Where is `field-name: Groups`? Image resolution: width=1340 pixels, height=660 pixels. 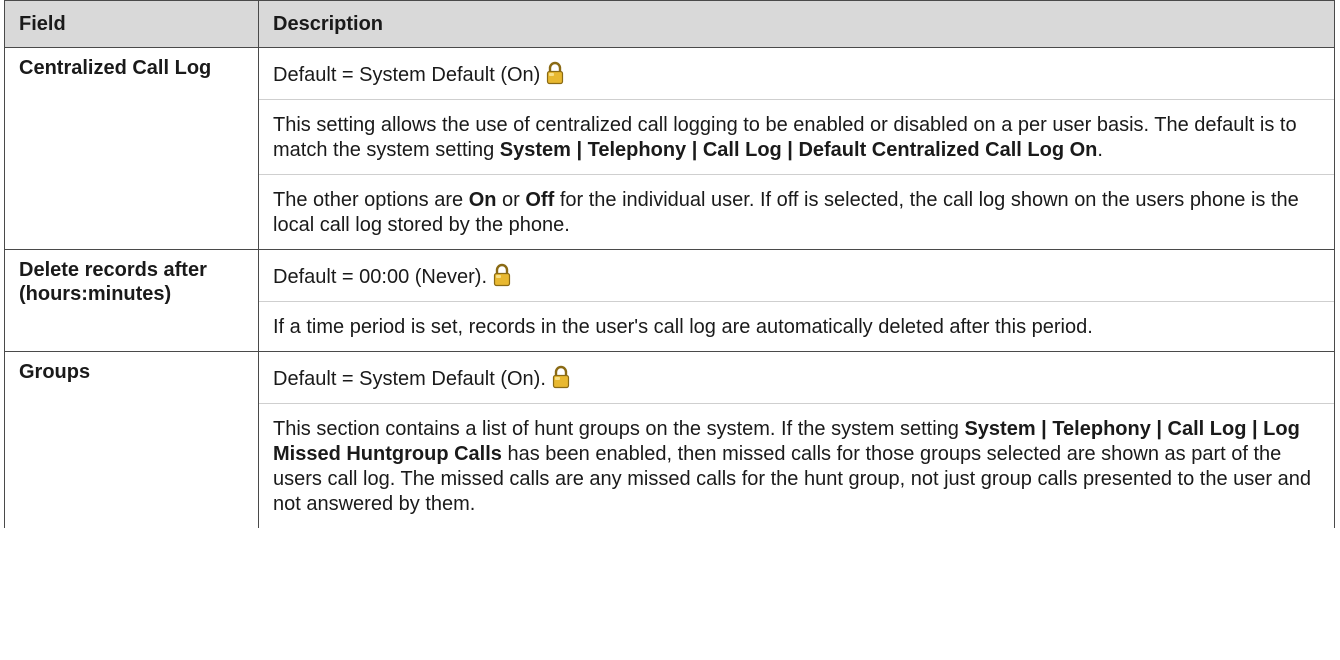 field-name: Groups is located at coordinates (131, 439).